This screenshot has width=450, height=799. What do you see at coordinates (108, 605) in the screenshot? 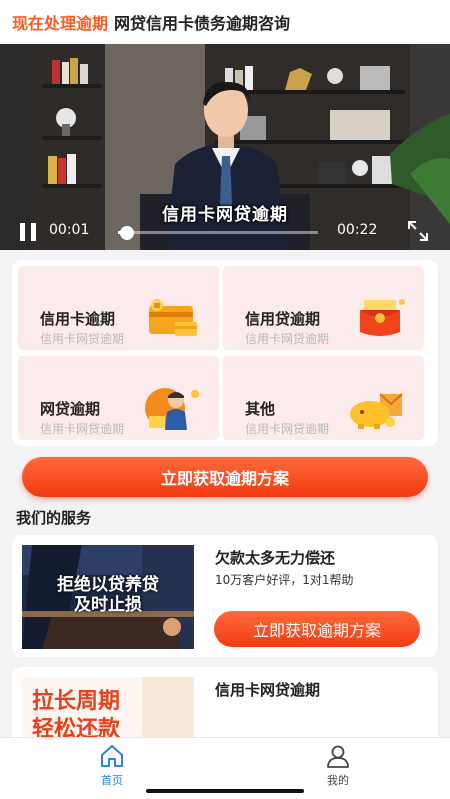
I see `service-image-line2: 及时止损` at bounding box center [108, 605].